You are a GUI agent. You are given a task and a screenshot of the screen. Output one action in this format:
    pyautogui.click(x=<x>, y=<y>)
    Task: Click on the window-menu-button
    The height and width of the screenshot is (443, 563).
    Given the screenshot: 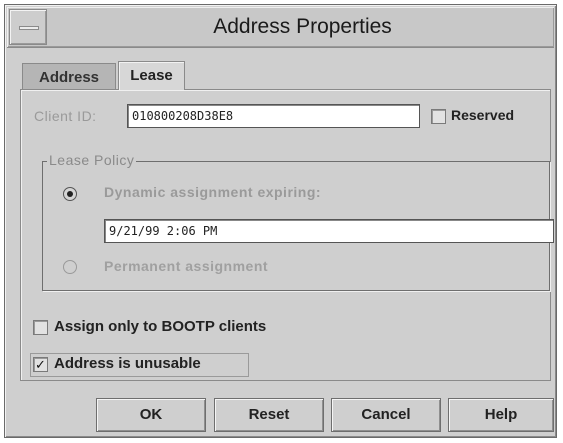 What is the action you would take?
    pyautogui.click(x=28, y=27)
    